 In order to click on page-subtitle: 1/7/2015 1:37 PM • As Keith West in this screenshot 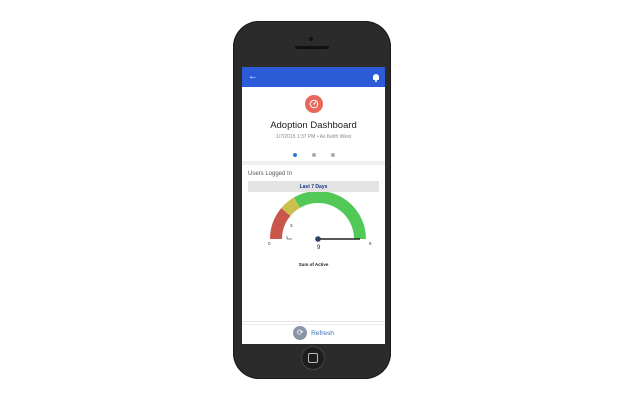, I will do `click(313, 137)`.